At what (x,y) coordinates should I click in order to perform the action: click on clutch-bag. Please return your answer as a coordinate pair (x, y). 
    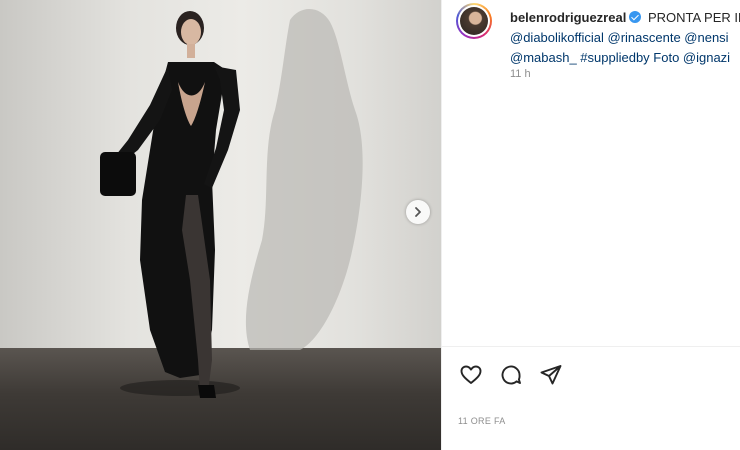
    Looking at the image, I should click on (118, 174).